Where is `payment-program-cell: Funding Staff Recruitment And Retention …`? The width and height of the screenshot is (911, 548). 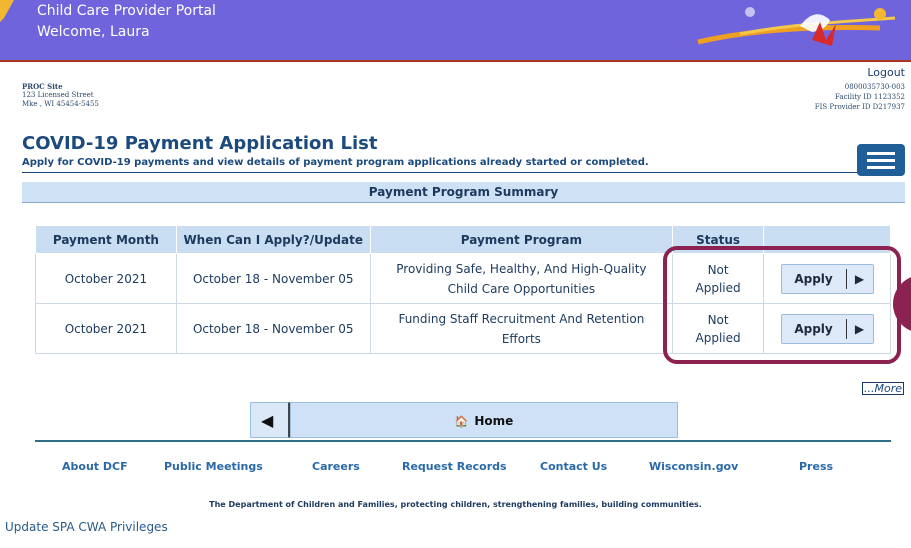 payment-program-cell: Funding Staff Recruitment And Retention … is located at coordinates (521, 328).